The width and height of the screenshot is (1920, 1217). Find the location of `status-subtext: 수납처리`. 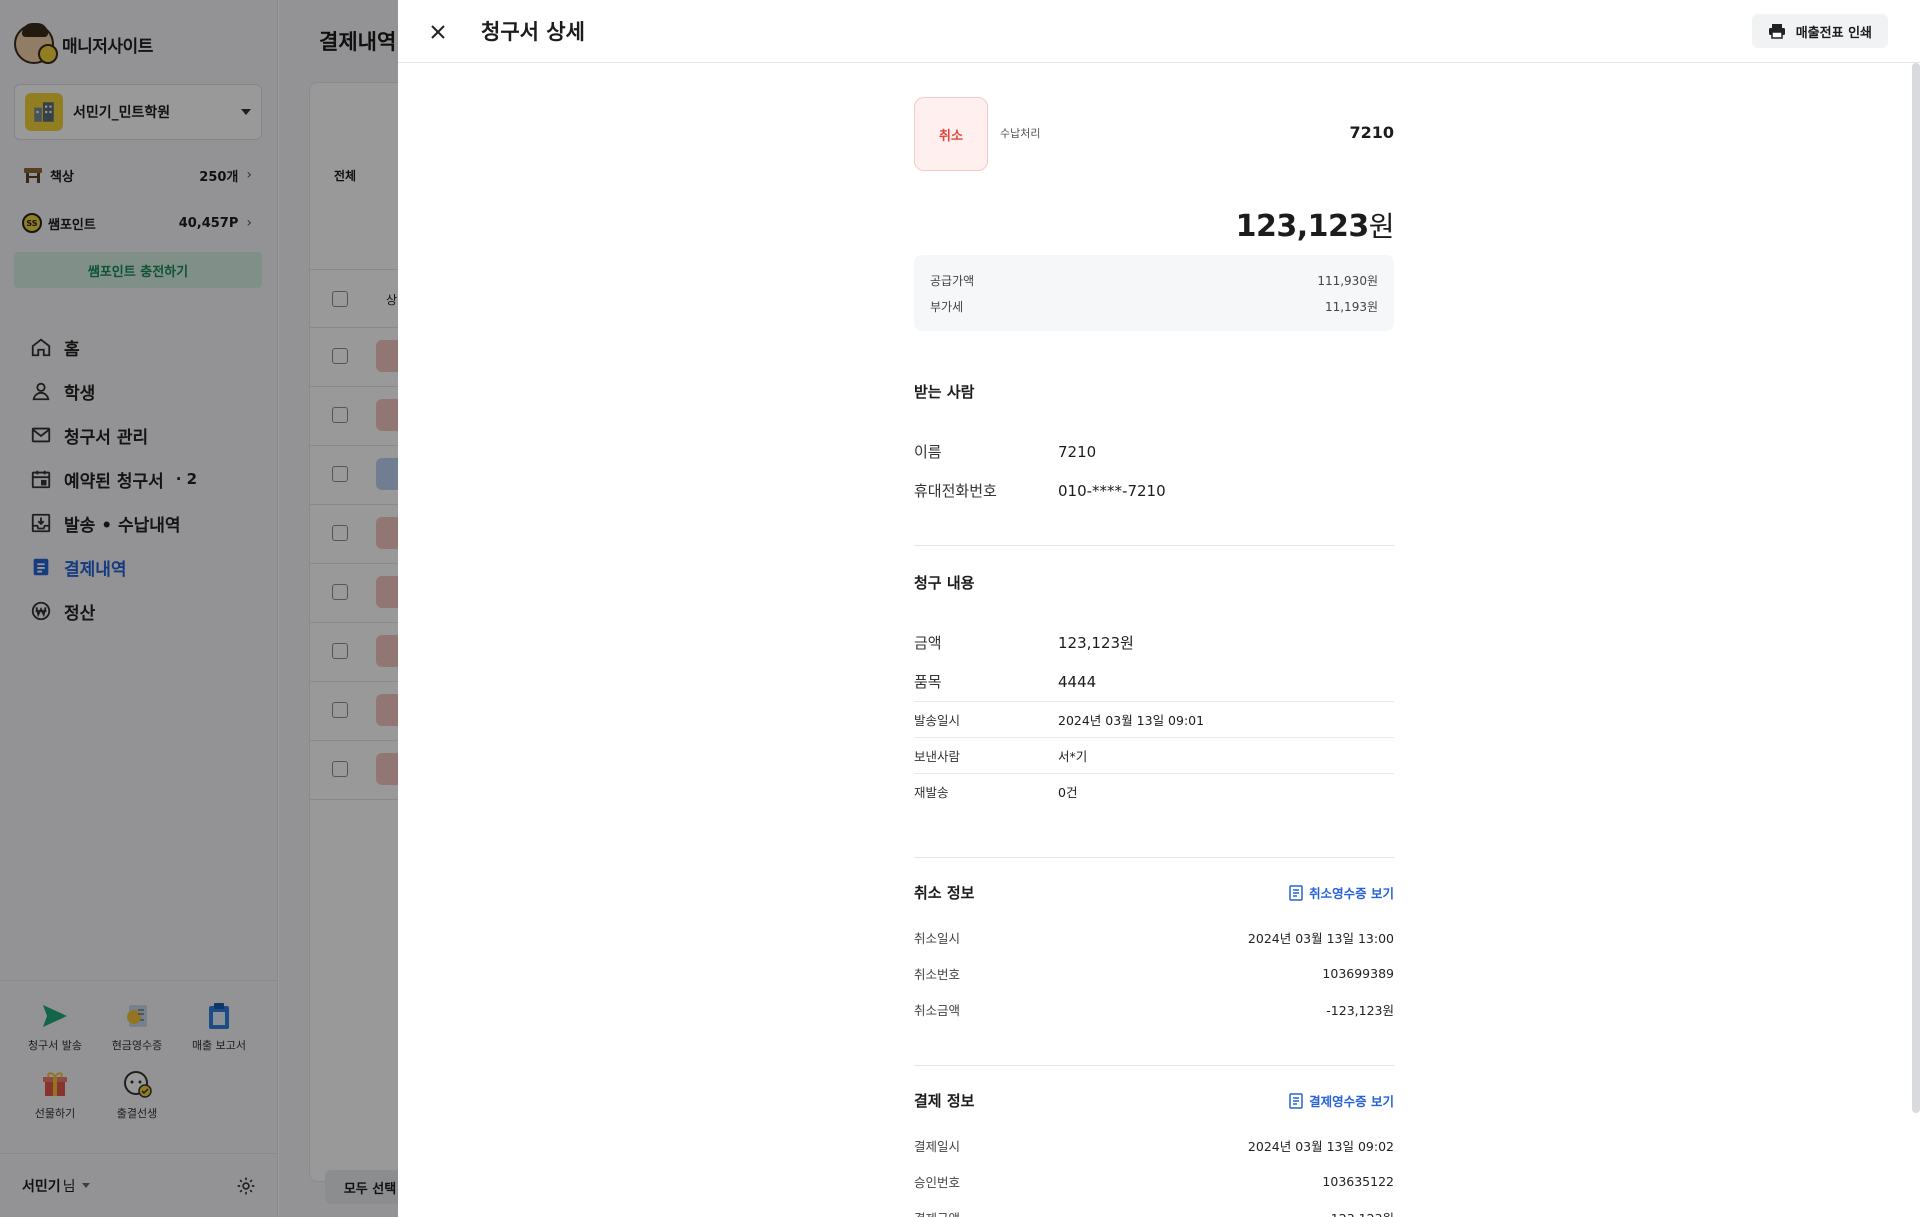

status-subtext: 수납처리 is located at coordinates (1020, 133).